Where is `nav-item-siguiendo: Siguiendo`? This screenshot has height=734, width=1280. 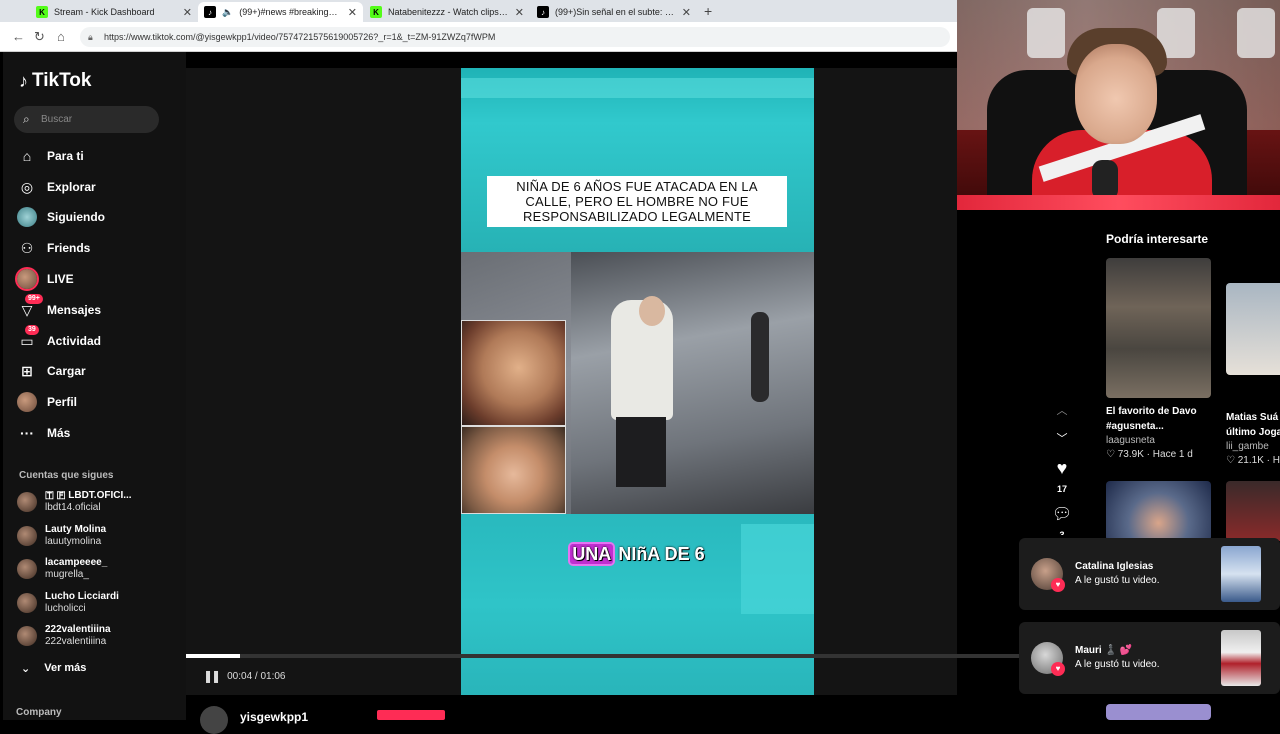
nav-item-siguiendo: Siguiendo is located at coordinates (61, 217).